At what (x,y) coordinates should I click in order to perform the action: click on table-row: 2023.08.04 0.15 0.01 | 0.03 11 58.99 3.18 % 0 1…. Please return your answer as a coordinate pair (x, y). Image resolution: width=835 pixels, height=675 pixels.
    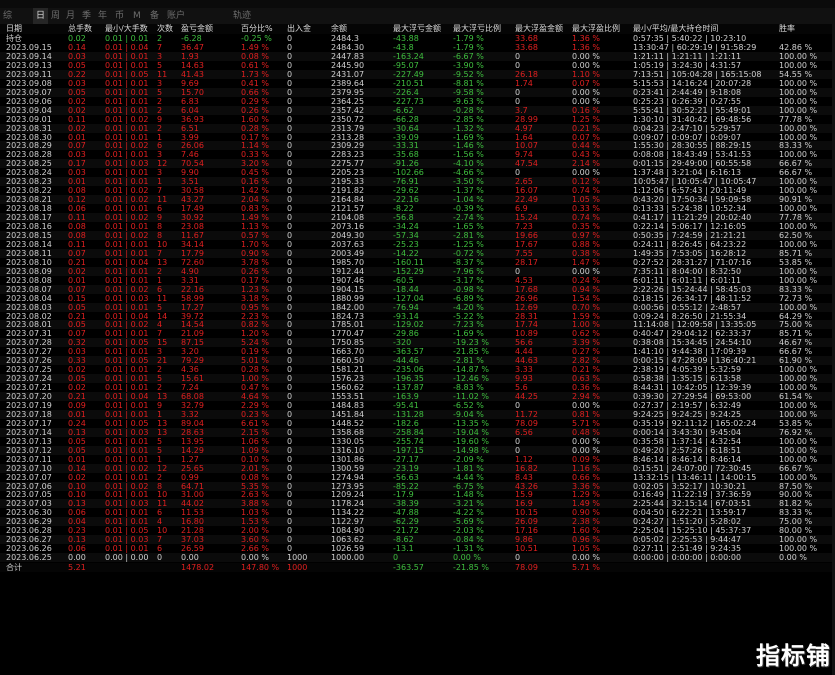
    Looking at the image, I should click on (417, 298).